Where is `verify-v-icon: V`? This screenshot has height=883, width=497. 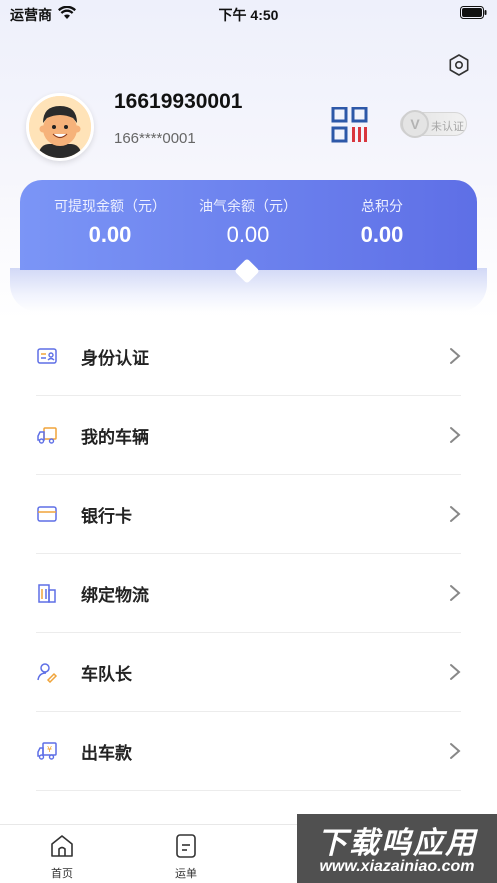
verify-v-icon: V is located at coordinates (415, 124).